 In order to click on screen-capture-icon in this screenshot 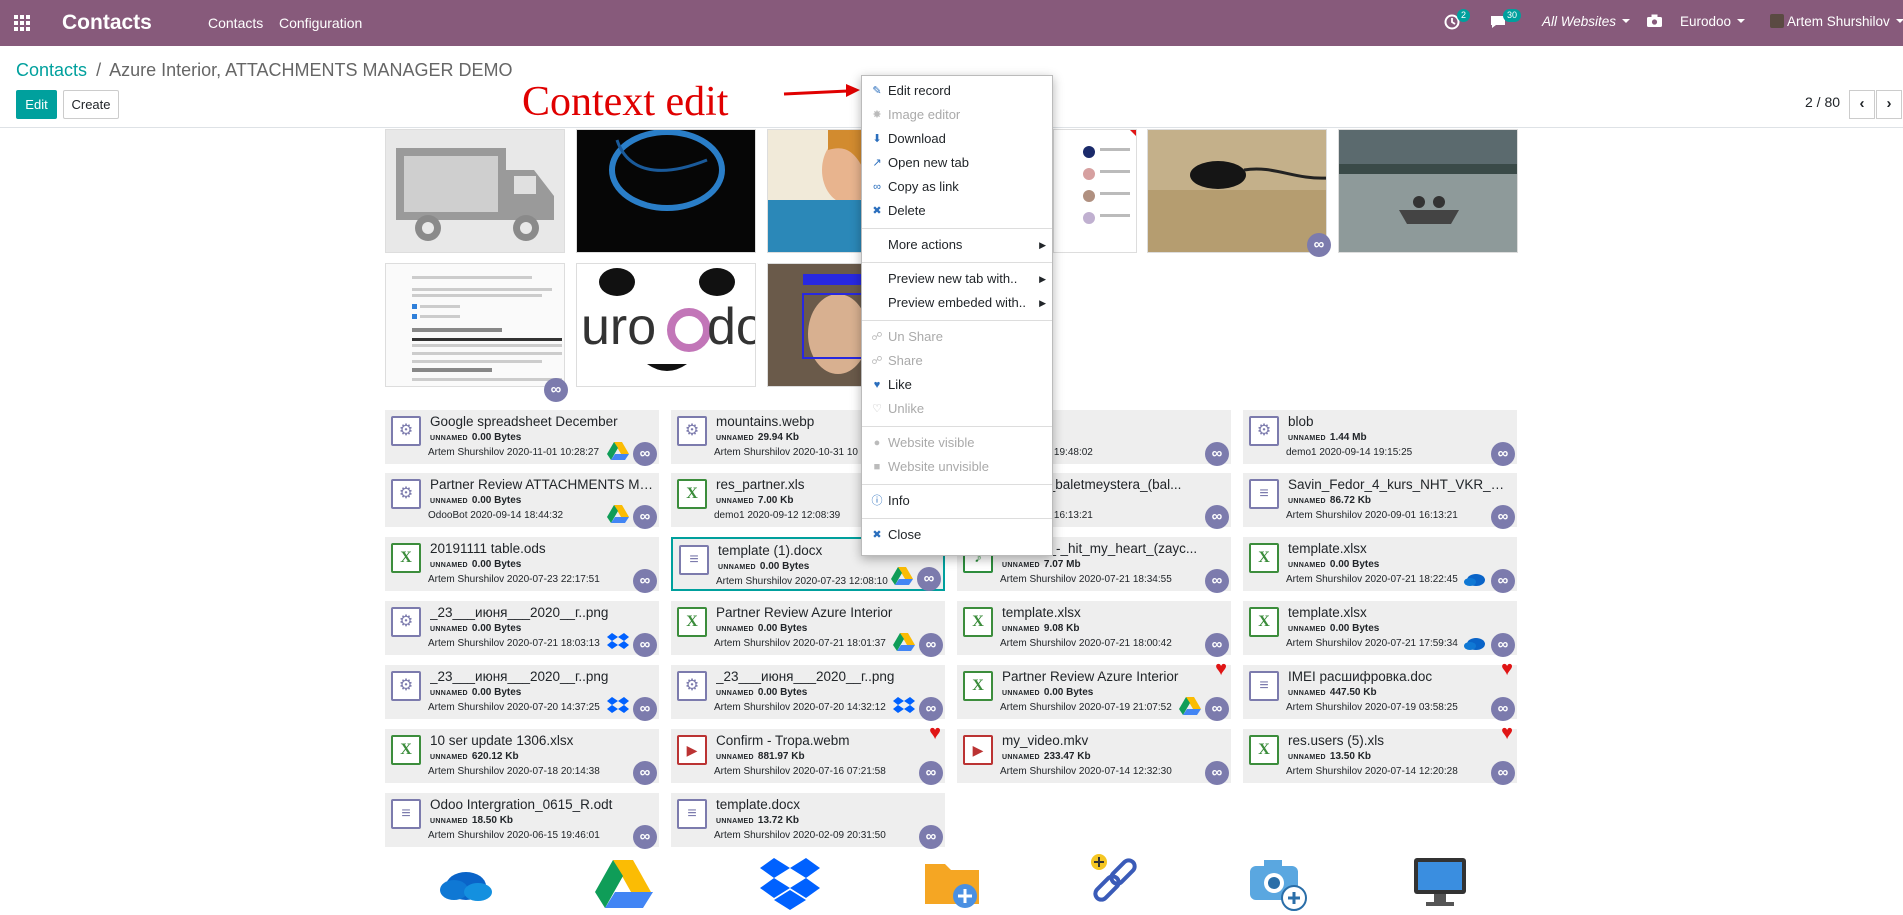, I will do `click(1440, 882)`.